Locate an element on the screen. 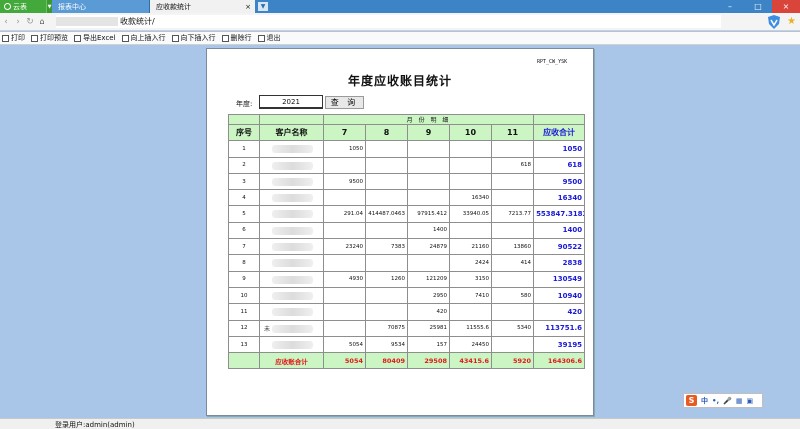  delete-row-button: 删除行 is located at coordinates (236, 38).